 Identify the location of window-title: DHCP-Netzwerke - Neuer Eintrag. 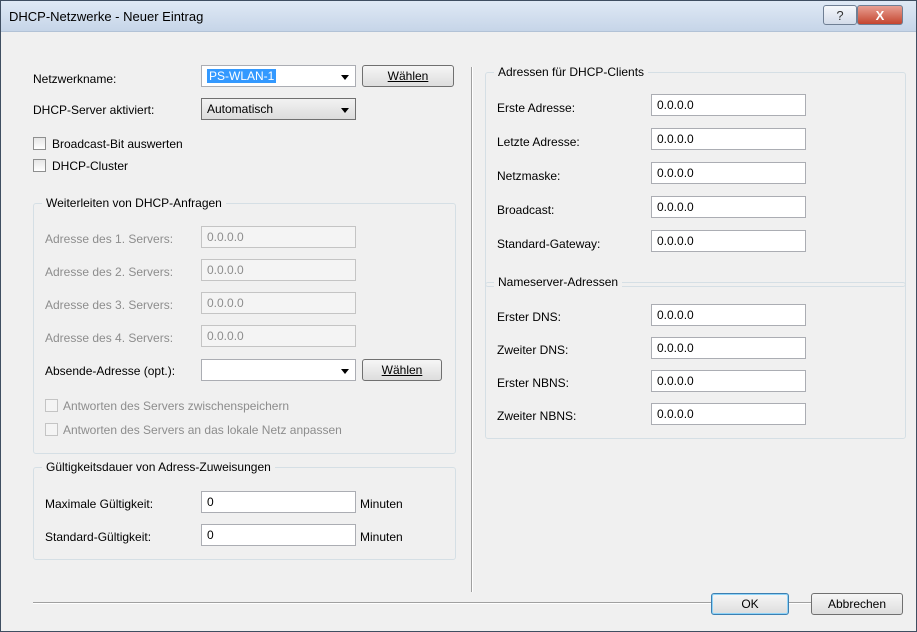
(106, 16).